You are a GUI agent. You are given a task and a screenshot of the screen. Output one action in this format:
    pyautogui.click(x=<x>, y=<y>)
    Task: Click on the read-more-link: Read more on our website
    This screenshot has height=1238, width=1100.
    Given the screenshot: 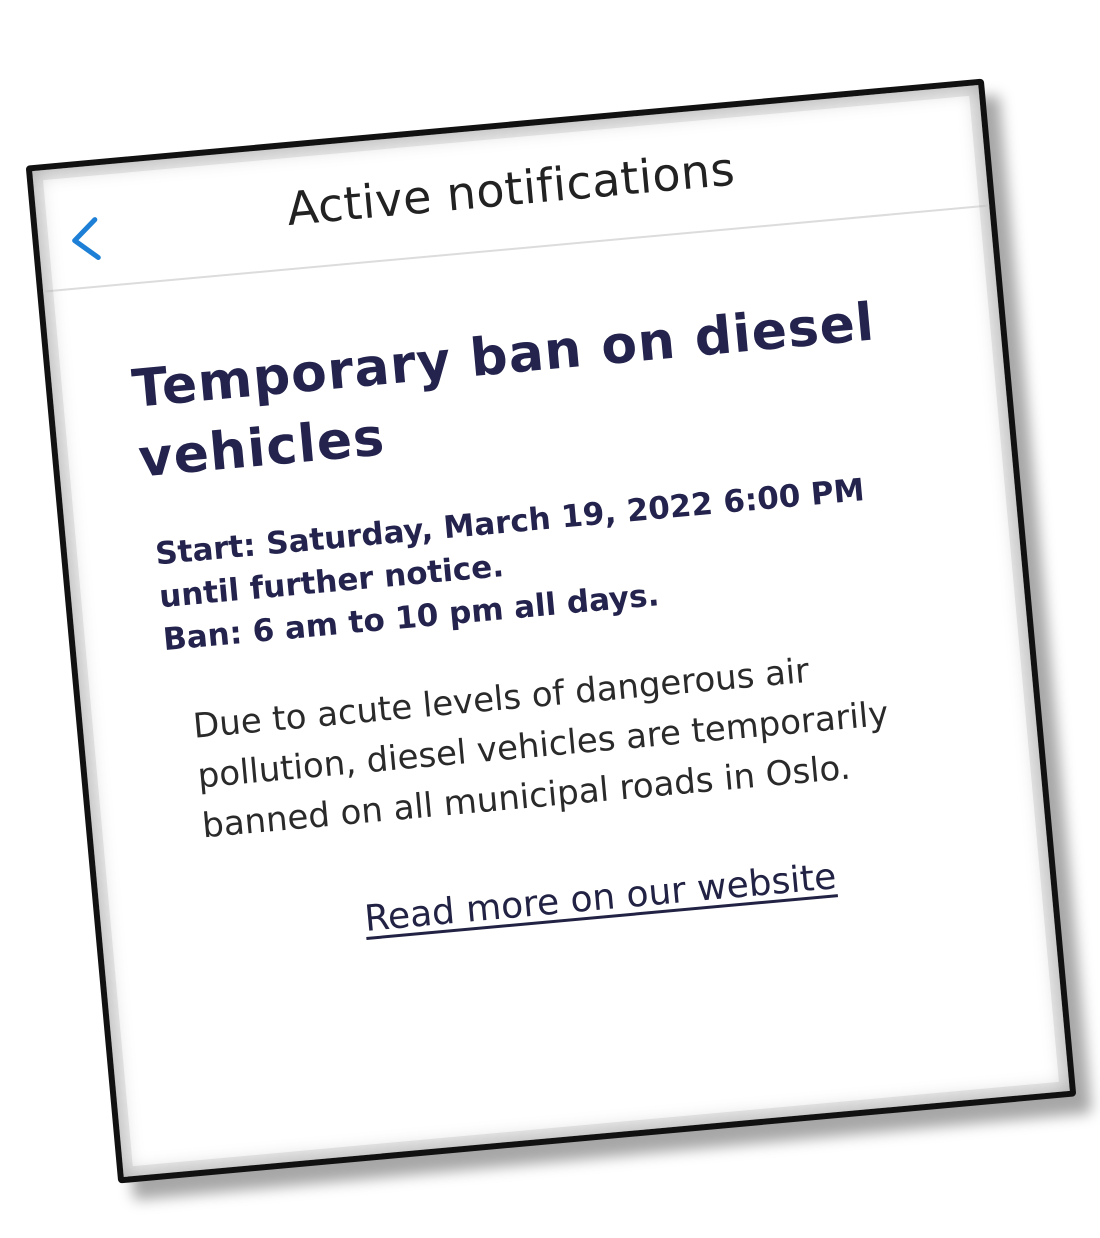 What is the action you would take?
    pyautogui.click(x=600, y=898)
    